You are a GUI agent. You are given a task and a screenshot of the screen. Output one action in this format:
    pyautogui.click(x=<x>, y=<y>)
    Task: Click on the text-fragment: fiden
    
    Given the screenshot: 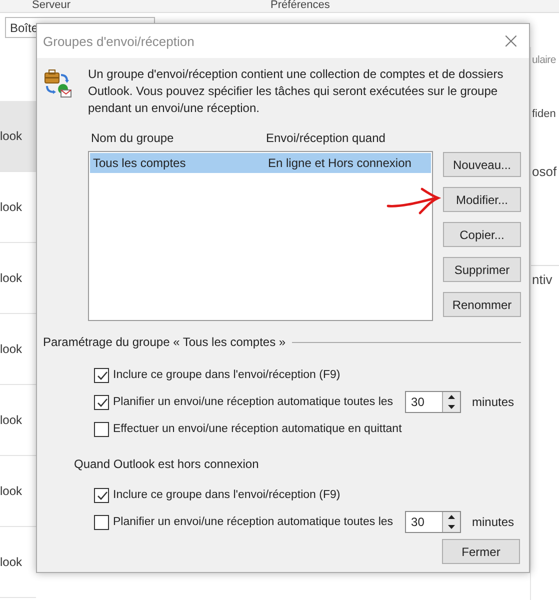 What is the action you would take?
    pyautogui.click(x=544, y=114)
    